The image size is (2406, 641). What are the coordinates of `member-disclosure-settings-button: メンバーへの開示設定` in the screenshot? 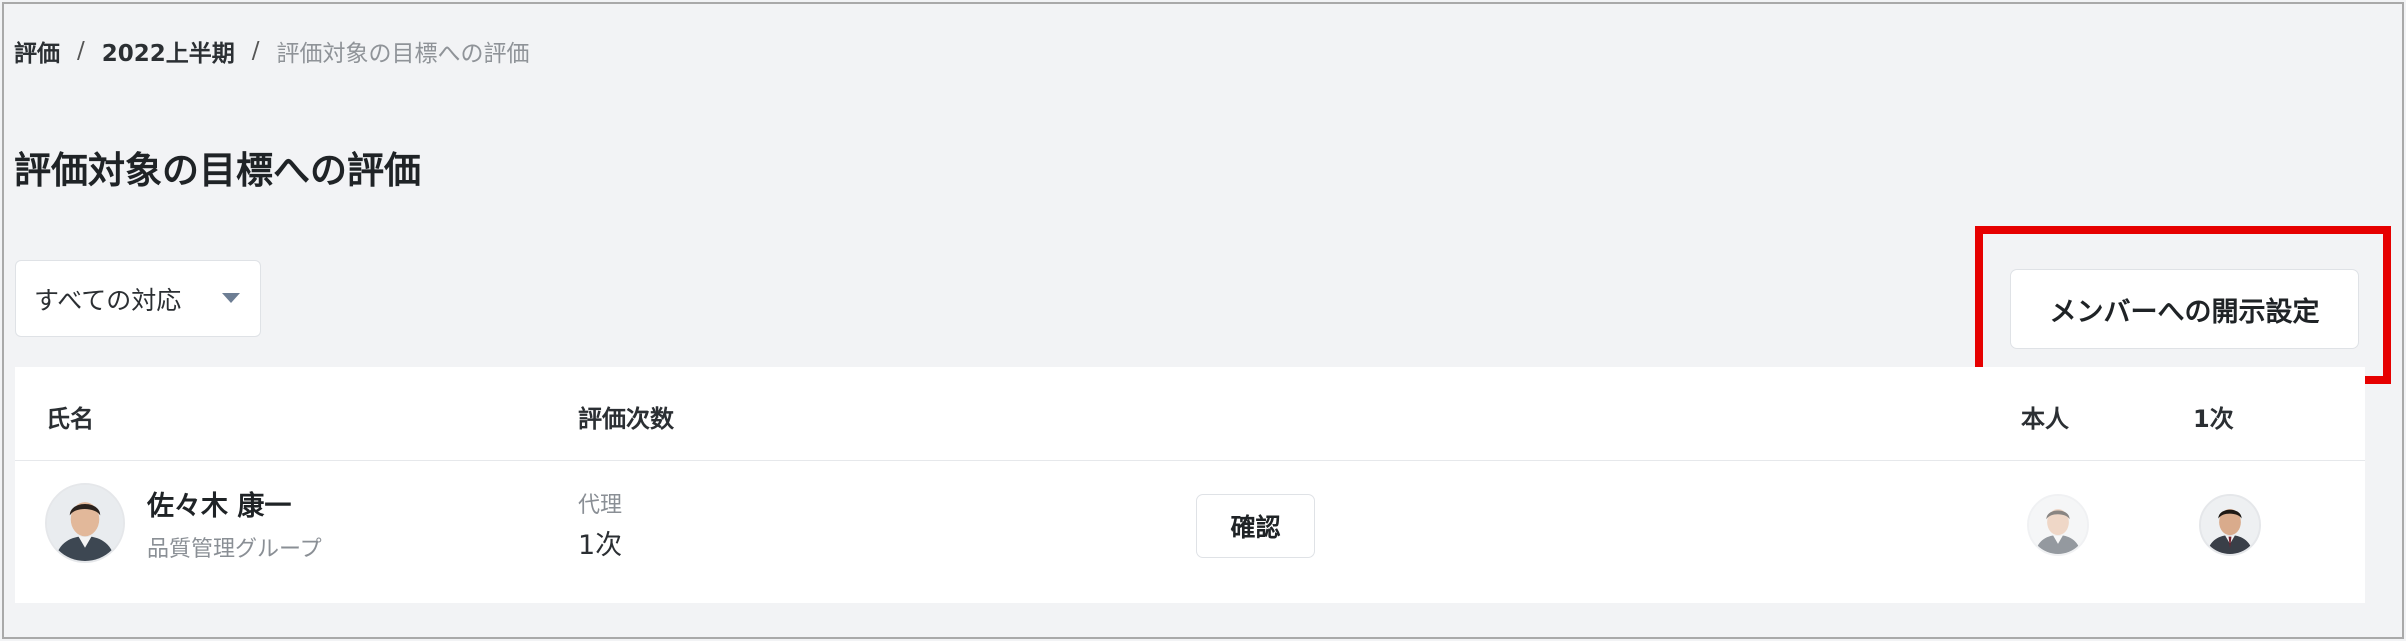 It's located at (2184, 309).